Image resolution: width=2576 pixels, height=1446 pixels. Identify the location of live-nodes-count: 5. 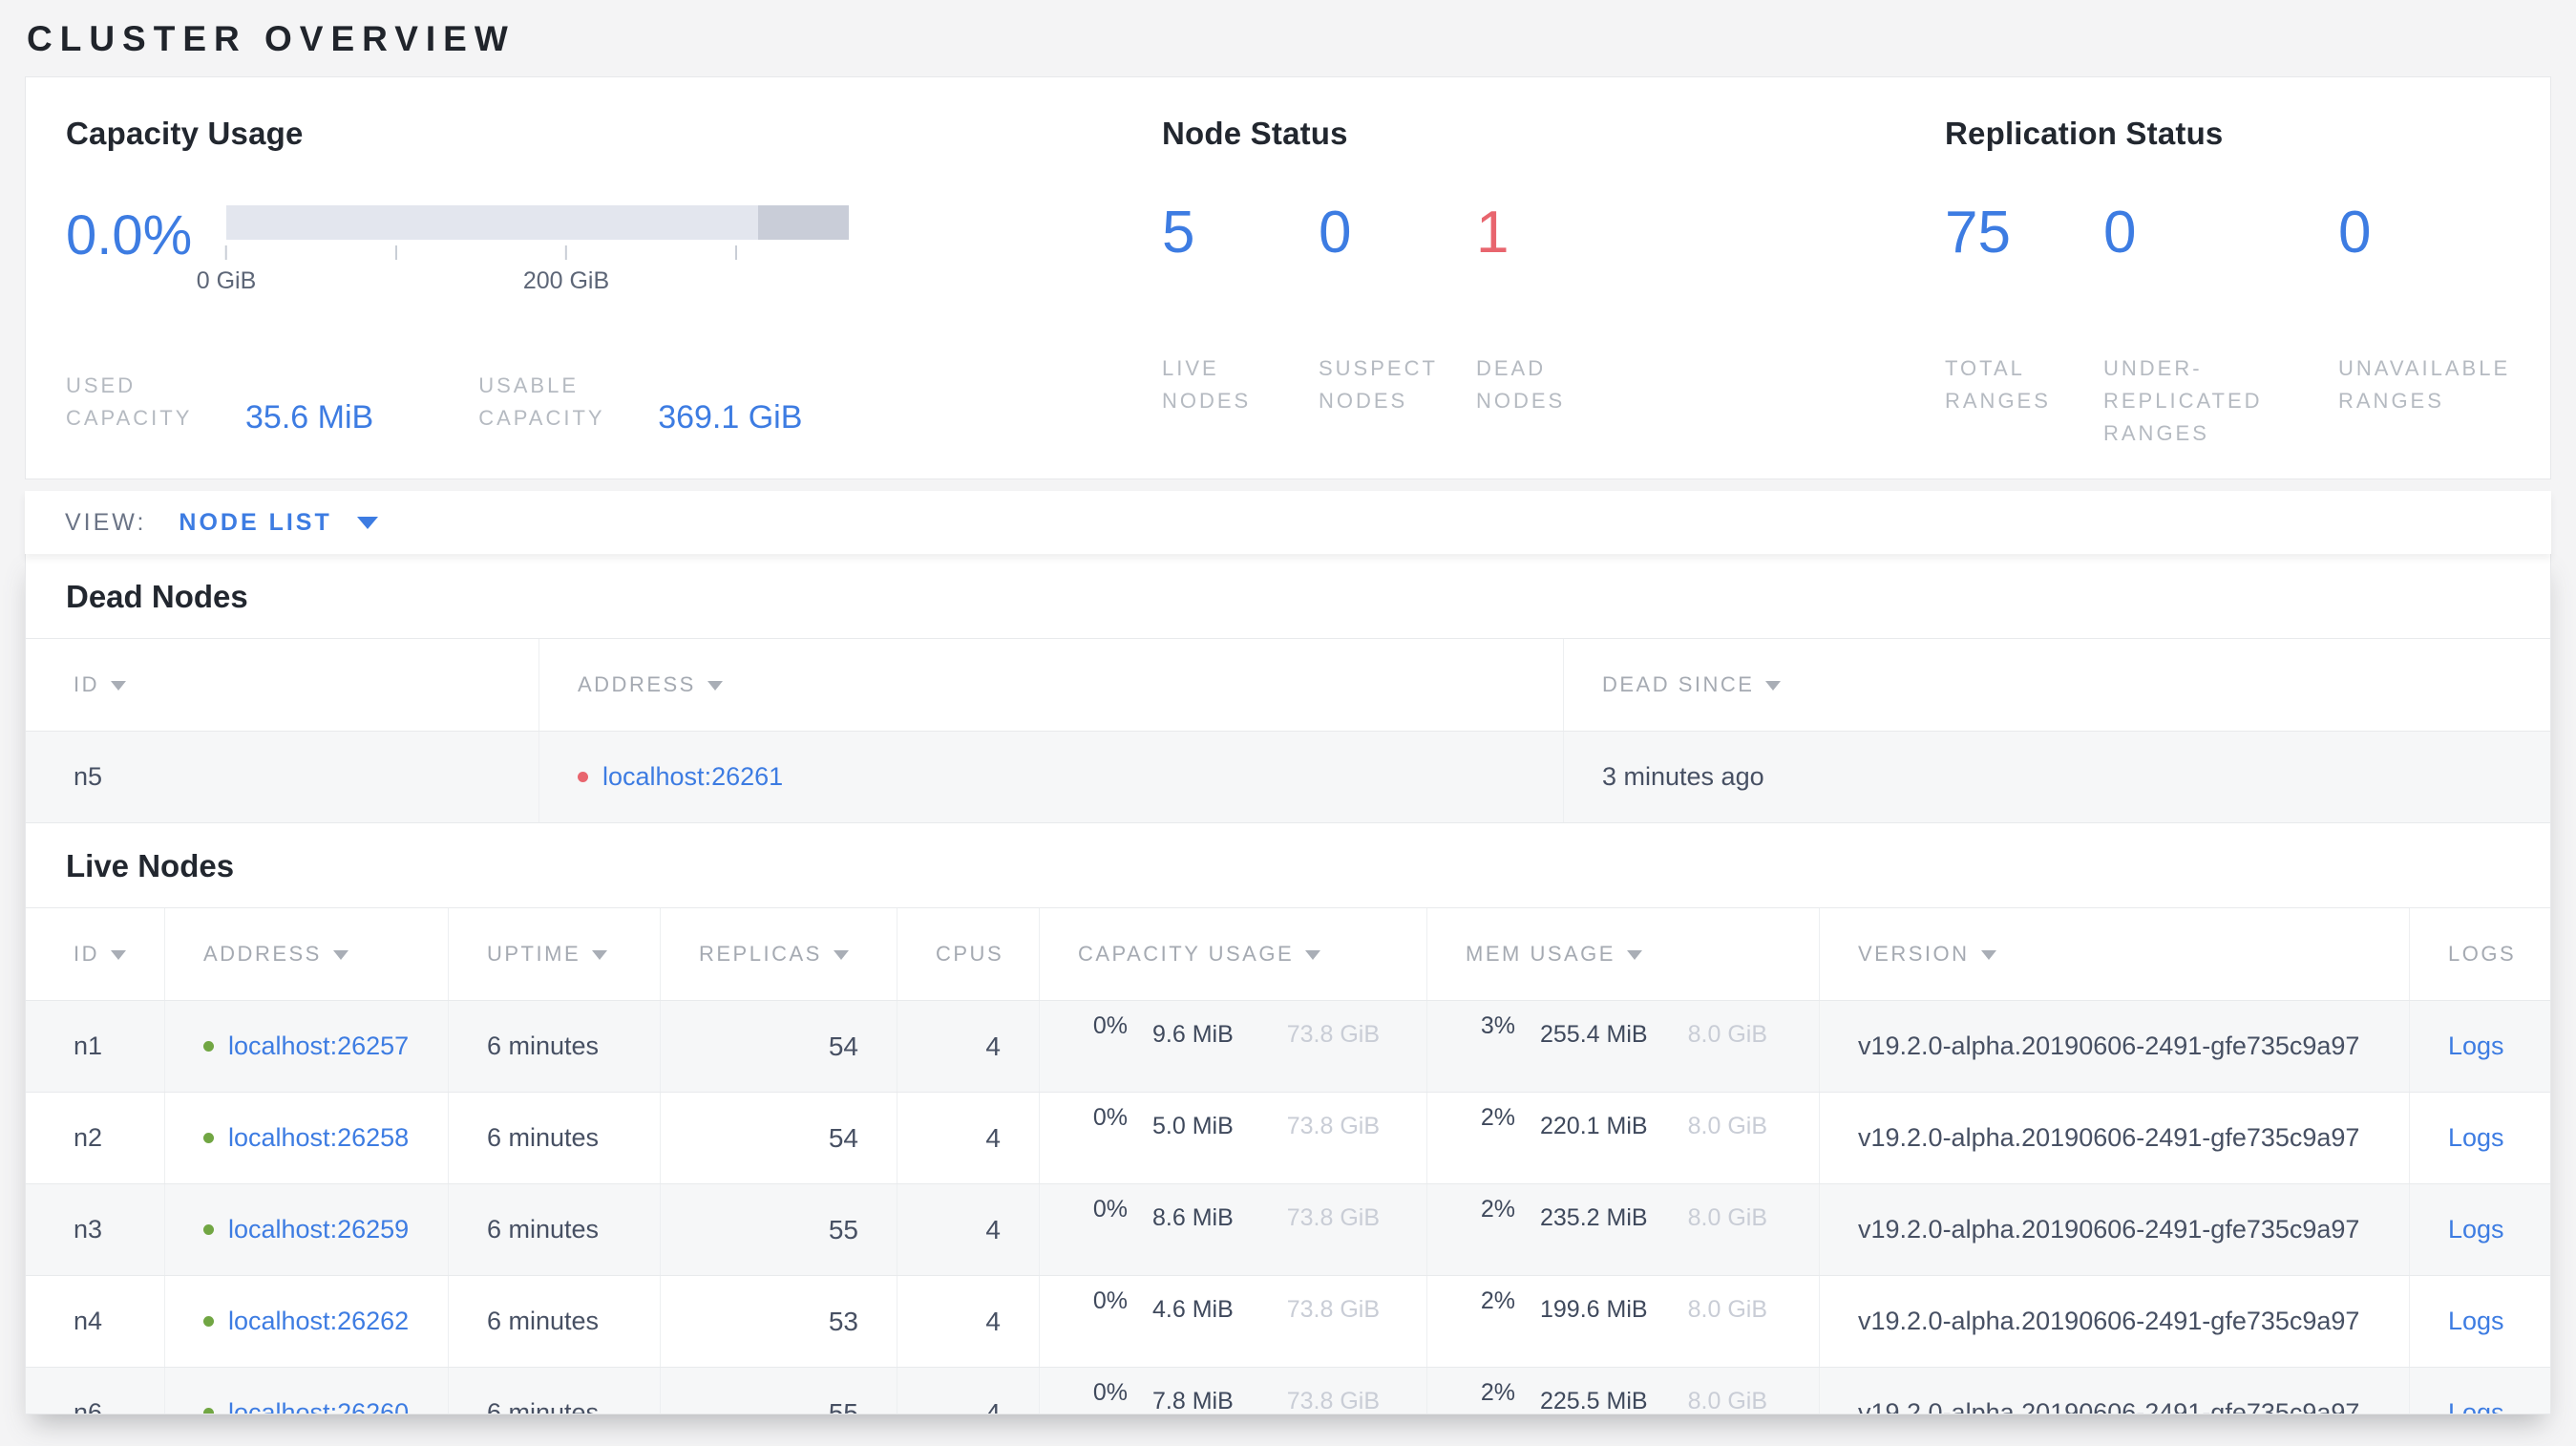
(1178, 233).